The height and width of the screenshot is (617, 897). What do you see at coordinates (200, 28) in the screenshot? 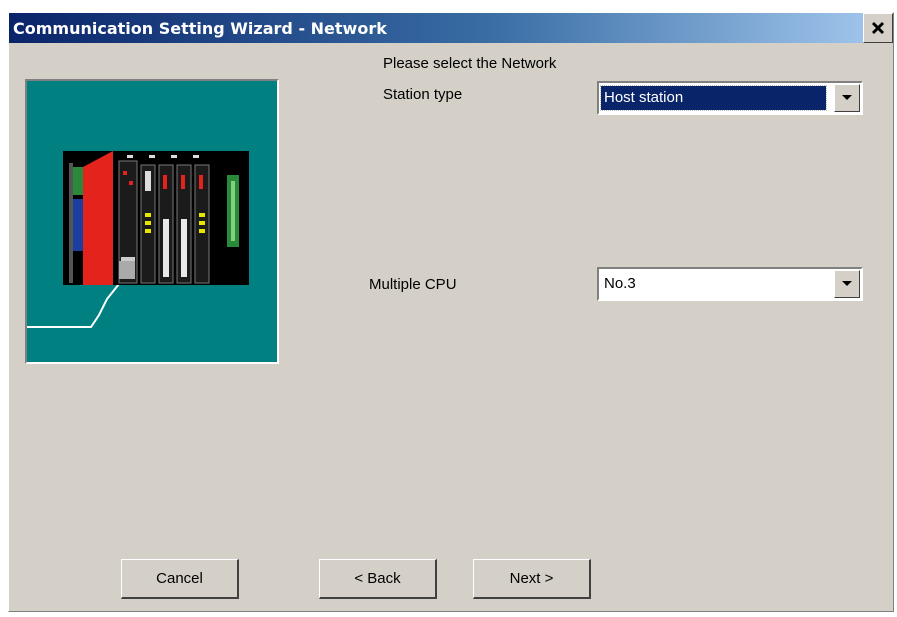
I see `window-title: Communication Setting Wizard - Network` at bounding box center [200, 28].